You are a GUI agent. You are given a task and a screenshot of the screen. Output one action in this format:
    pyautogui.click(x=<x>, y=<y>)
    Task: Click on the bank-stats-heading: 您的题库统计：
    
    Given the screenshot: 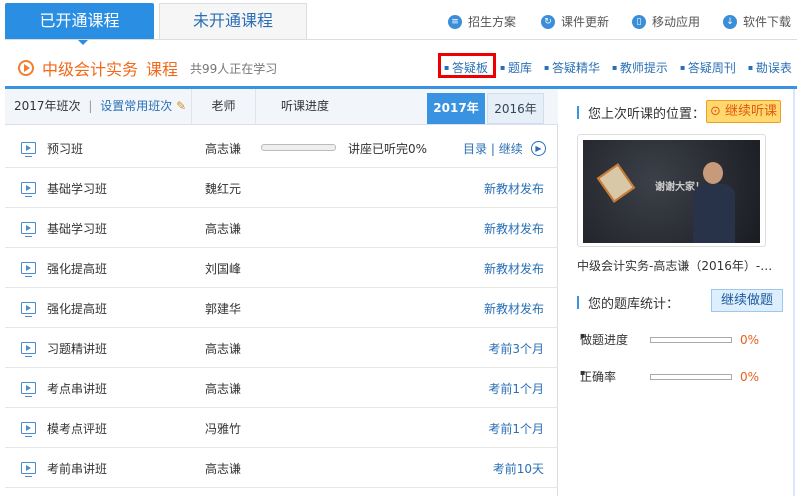 What is the action you would take?
    pyautogui.click(x=628, y=302)
    